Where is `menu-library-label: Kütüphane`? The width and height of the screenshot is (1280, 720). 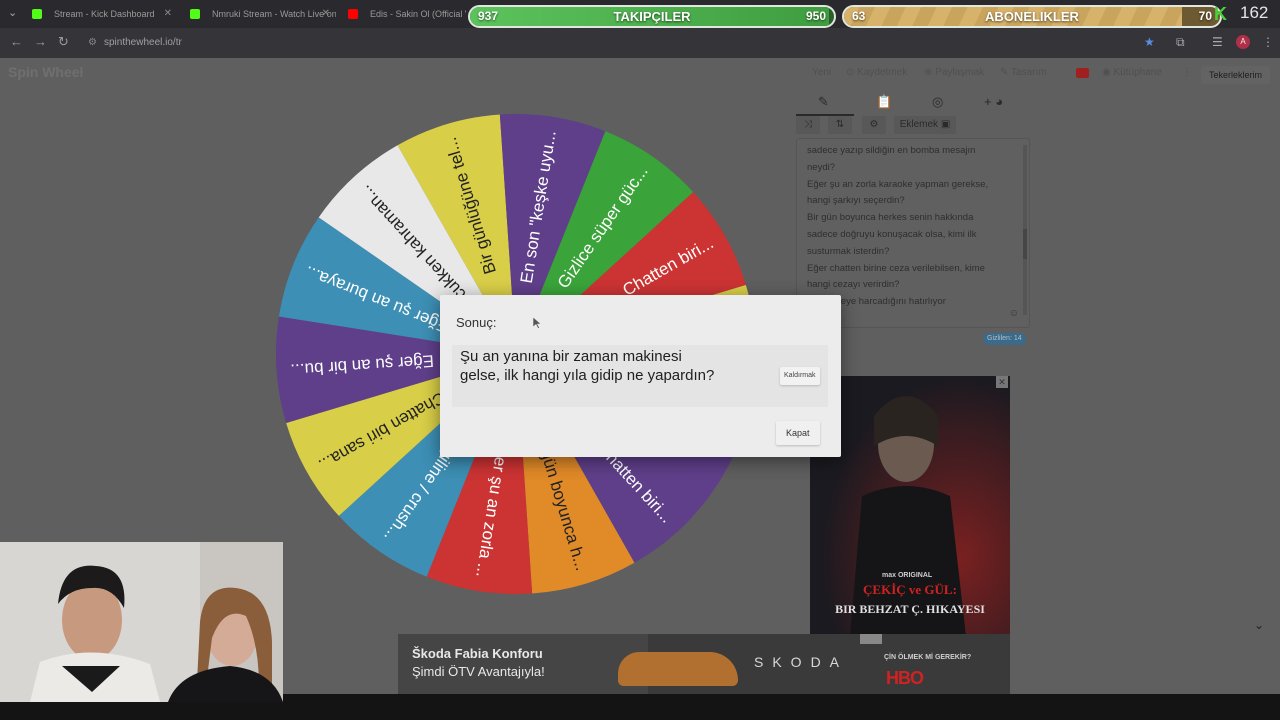 menu-library-label: Kütüphane is located at coordinates (1137, 72).